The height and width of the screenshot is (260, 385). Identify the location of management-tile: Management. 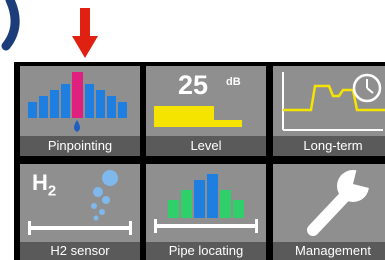
(329, 212).